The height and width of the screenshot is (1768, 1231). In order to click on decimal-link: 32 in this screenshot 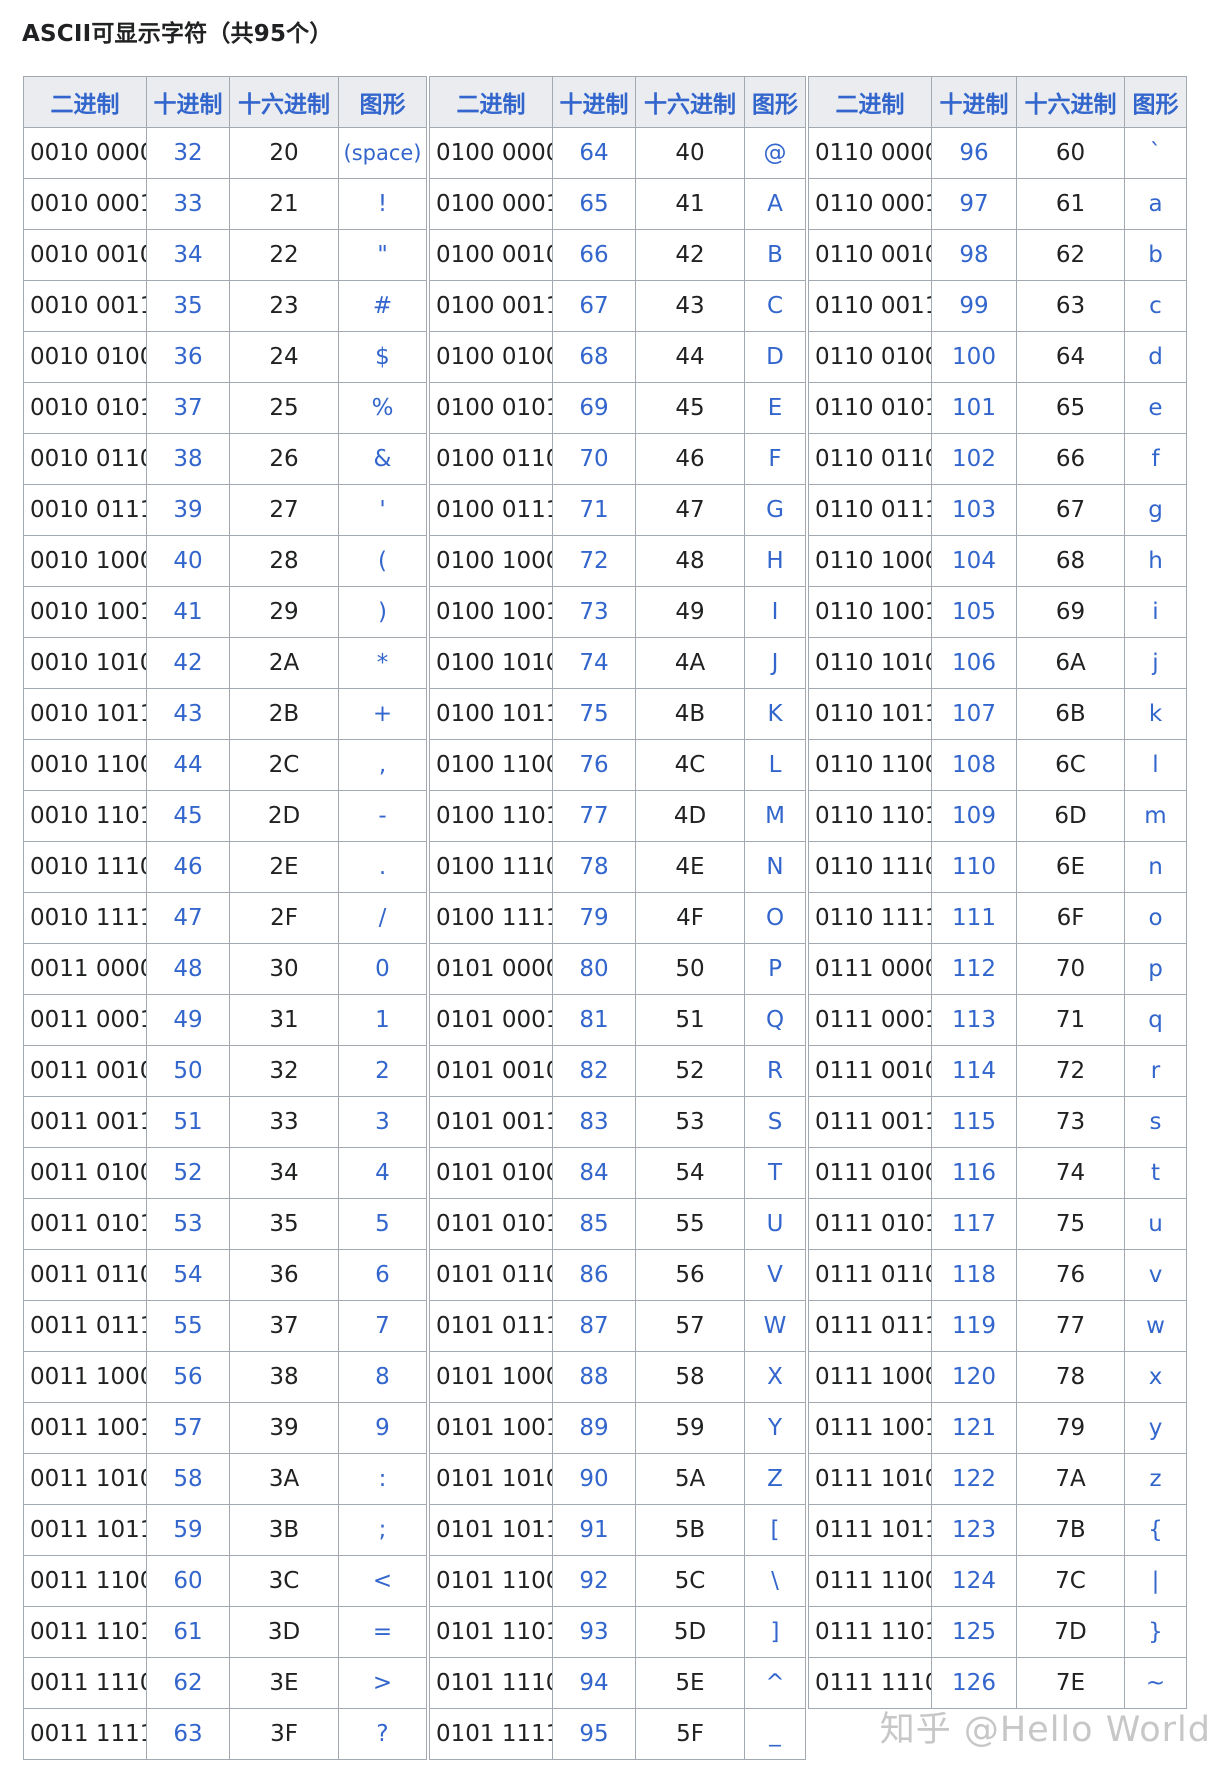, I will do `click(188, 153)`.